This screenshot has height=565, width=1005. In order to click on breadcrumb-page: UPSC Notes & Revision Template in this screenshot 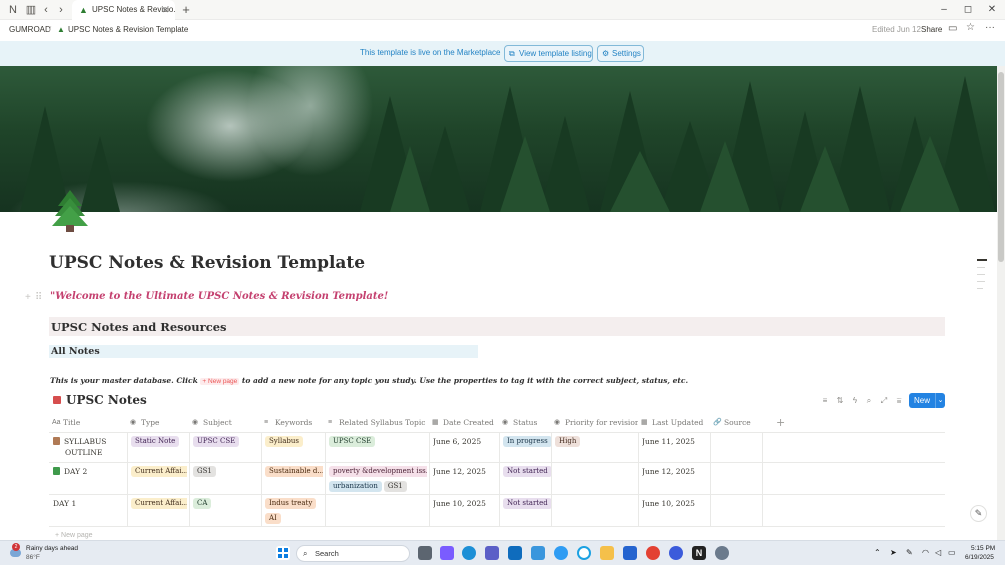, I will do `click(128, 30)`.